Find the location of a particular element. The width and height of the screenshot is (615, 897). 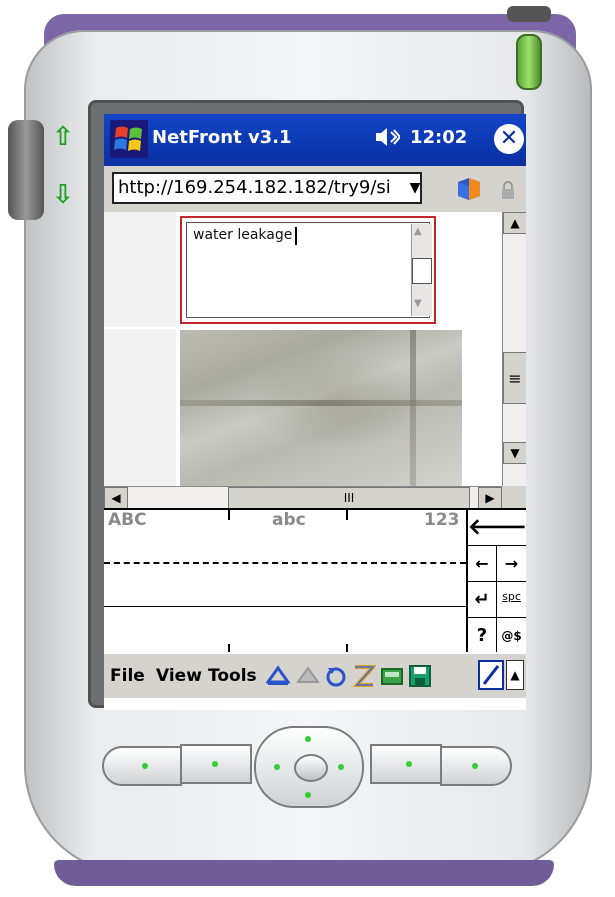

horizontal-scrollbar: ◀ III ▶ is located at coordinates (303, 497).